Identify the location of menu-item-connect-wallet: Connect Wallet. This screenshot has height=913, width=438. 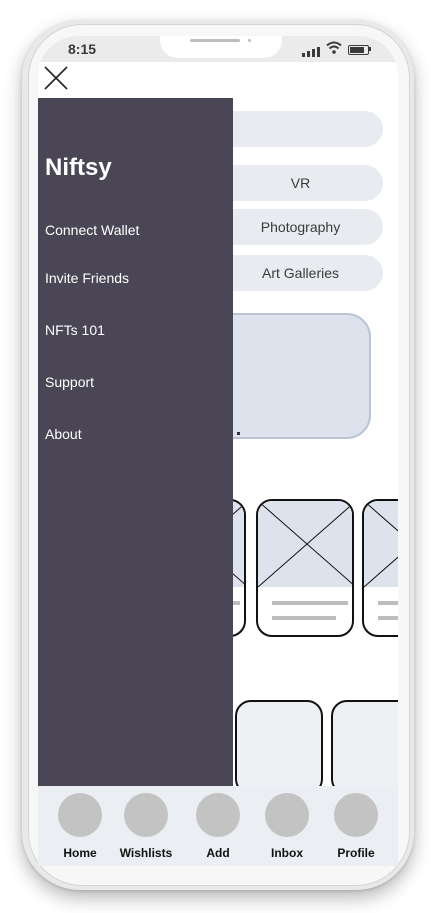
(92, 230).